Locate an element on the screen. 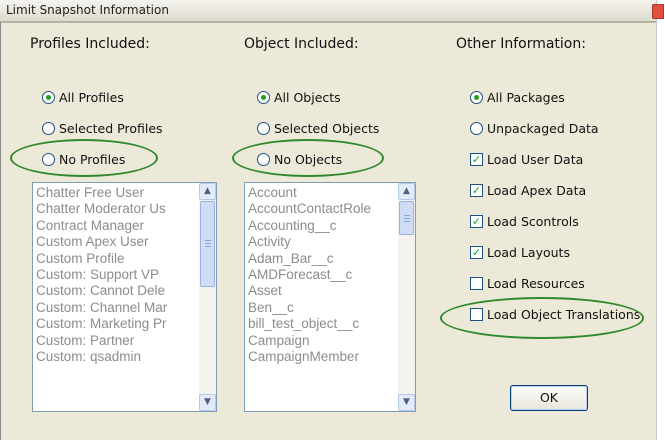  checkbox-label: Load Apex Data is located at coordinates (537, 190).